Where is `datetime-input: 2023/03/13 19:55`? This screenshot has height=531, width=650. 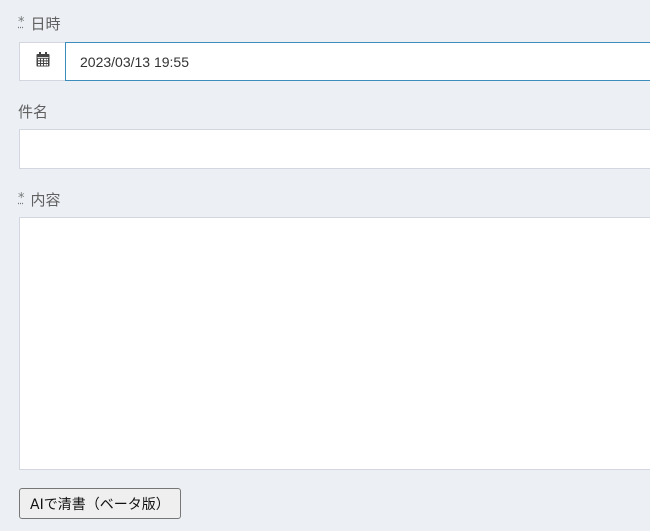
datetime-input: 2023/03/13 19:55 is located at coordinates (357, 61).